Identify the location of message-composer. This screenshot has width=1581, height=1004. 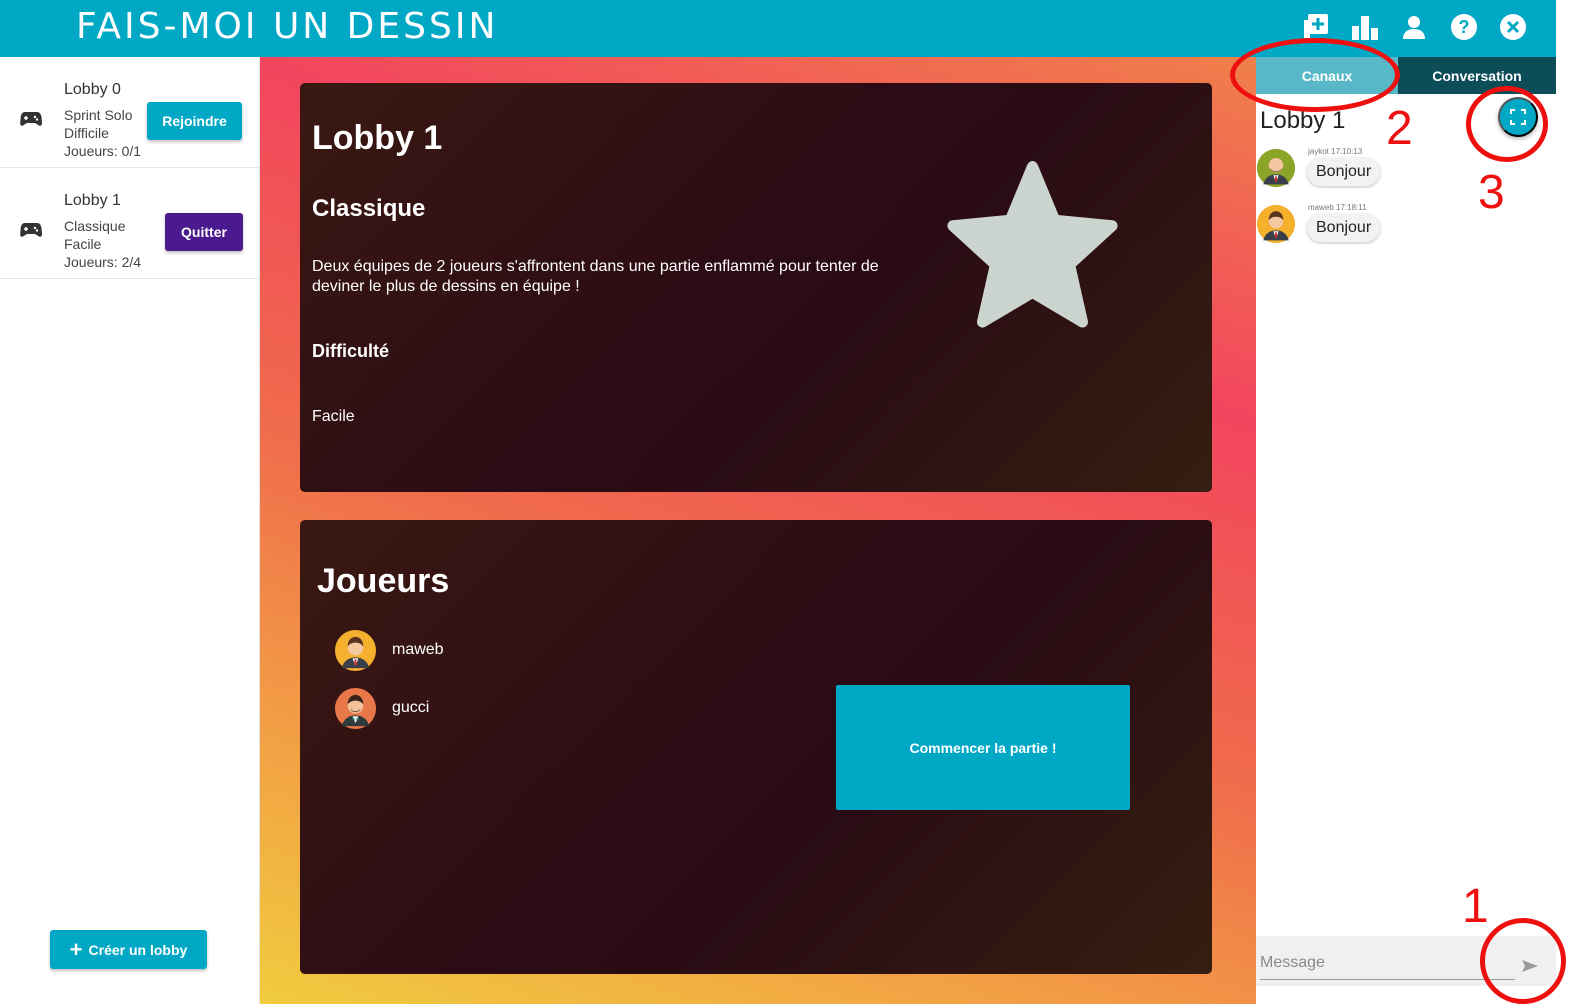
(1406, 961).